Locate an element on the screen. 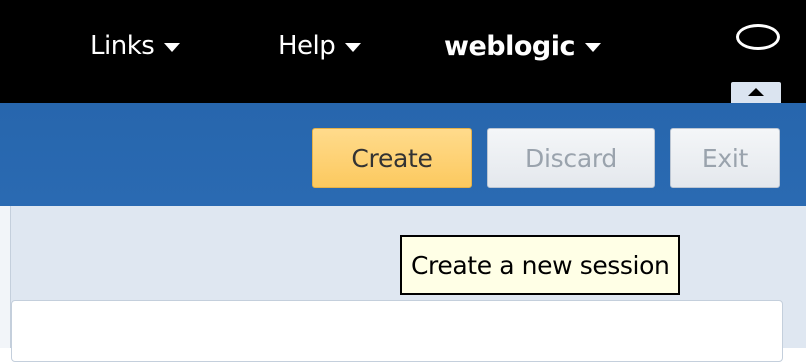 Image resolution: width=806 pixels, height=362 pixels. links-menu: Links is located at coordinates (135, 46).